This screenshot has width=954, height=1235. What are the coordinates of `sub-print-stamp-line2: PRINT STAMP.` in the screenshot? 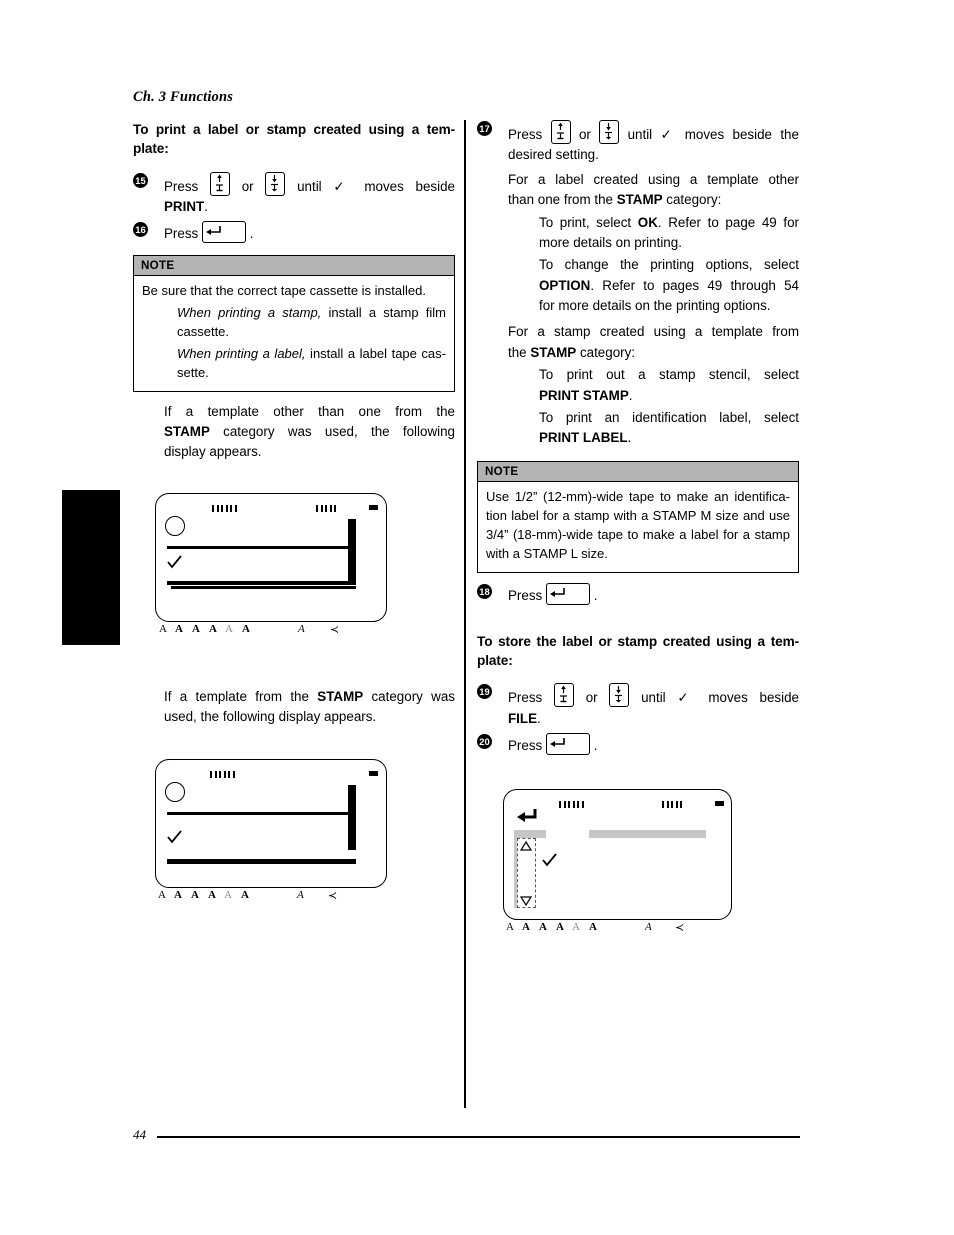 It's located at (586, 395).